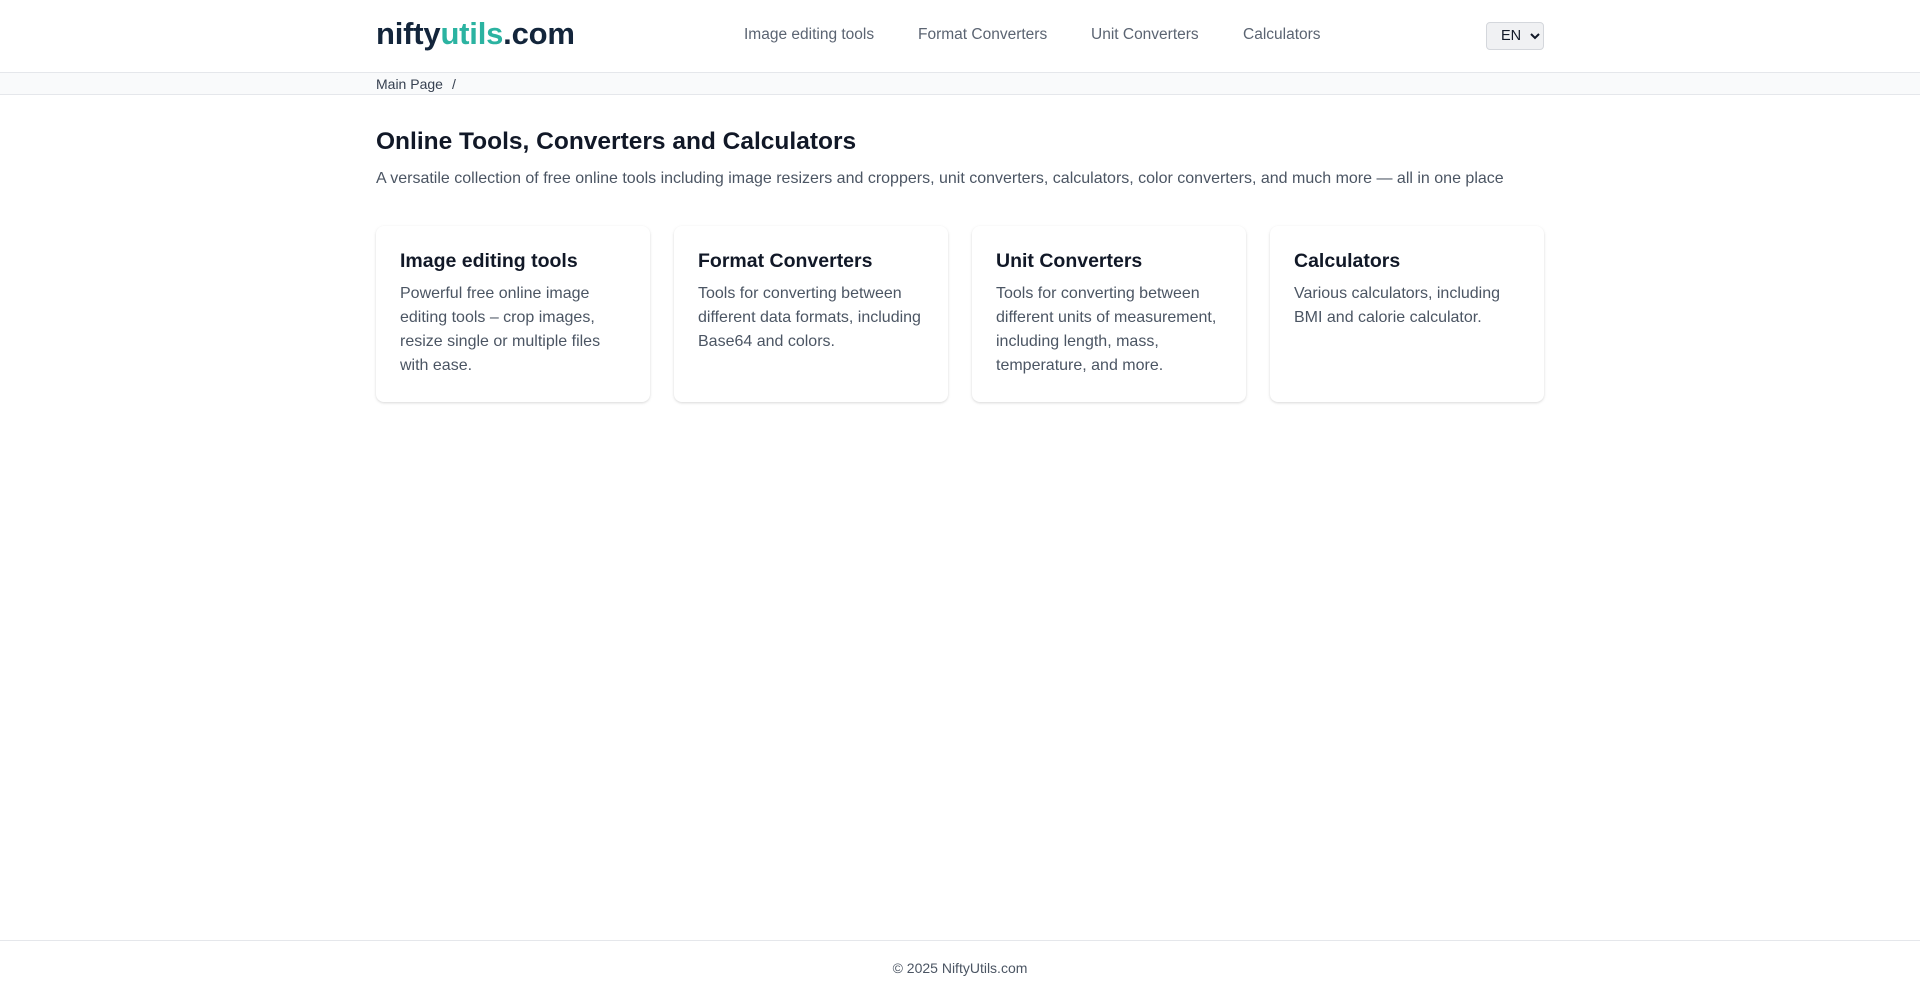 This screenshot has height=993, width=1920. What do you see at coordinates (616, 141) in the screenshot?
I see `page-title: Online Tools, Converters and Calculators` at bounding box center [616, 141].